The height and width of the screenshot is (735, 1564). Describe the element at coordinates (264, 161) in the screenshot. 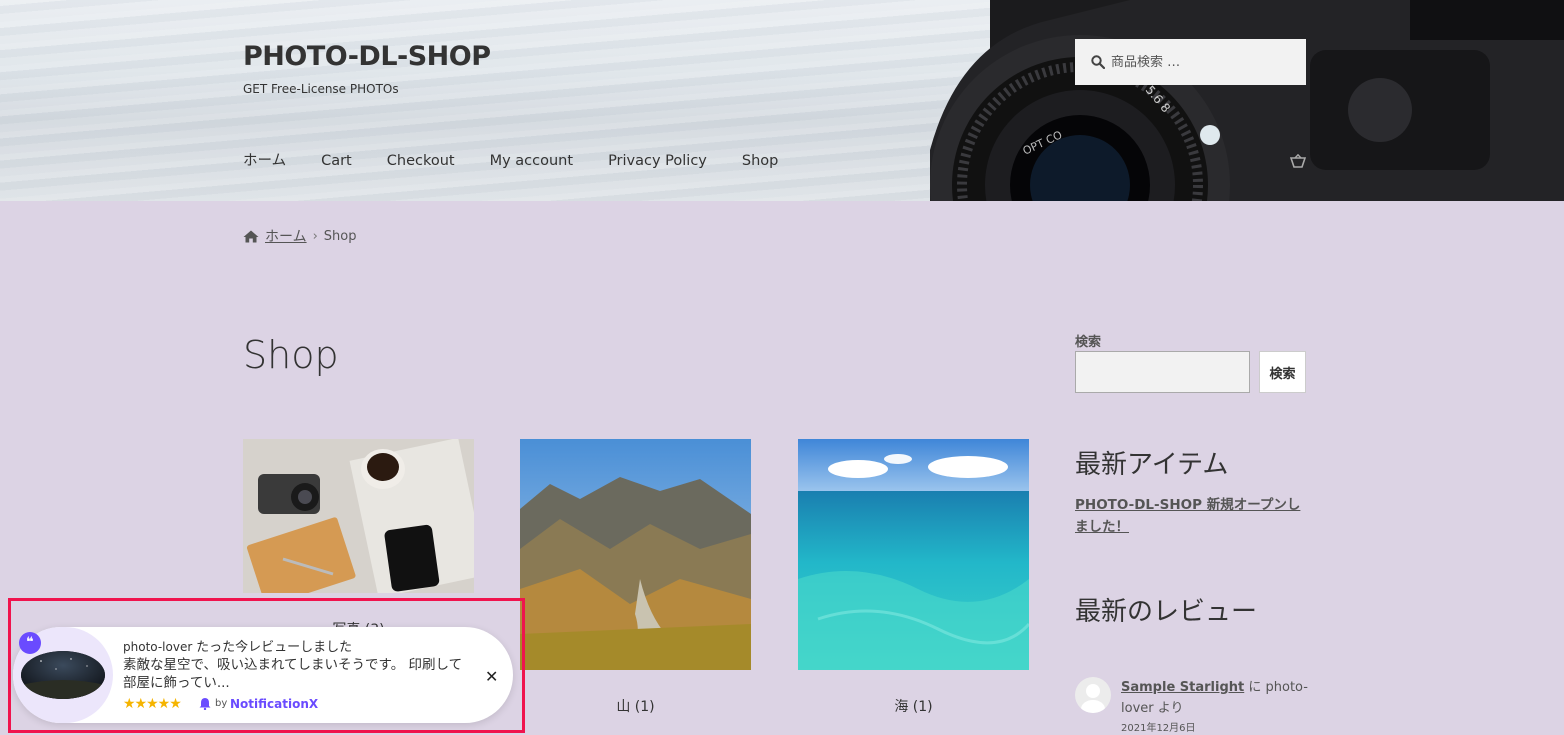

I see `nav-home: ホーム` at that location.